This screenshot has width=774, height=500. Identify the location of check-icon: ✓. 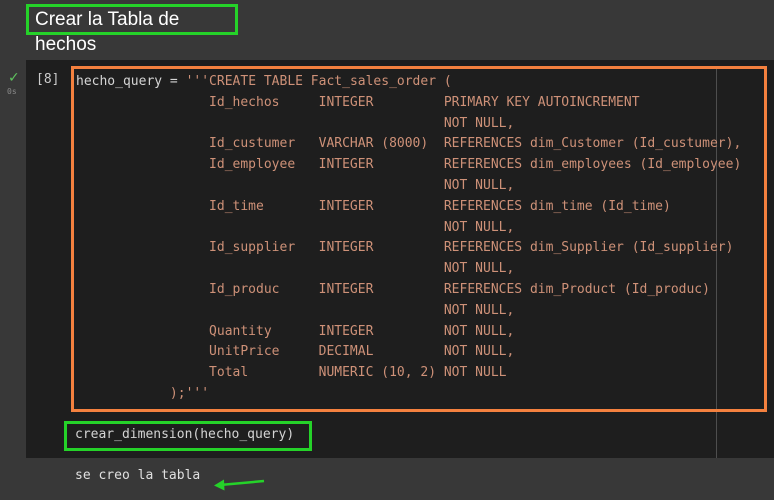
(14, 78).